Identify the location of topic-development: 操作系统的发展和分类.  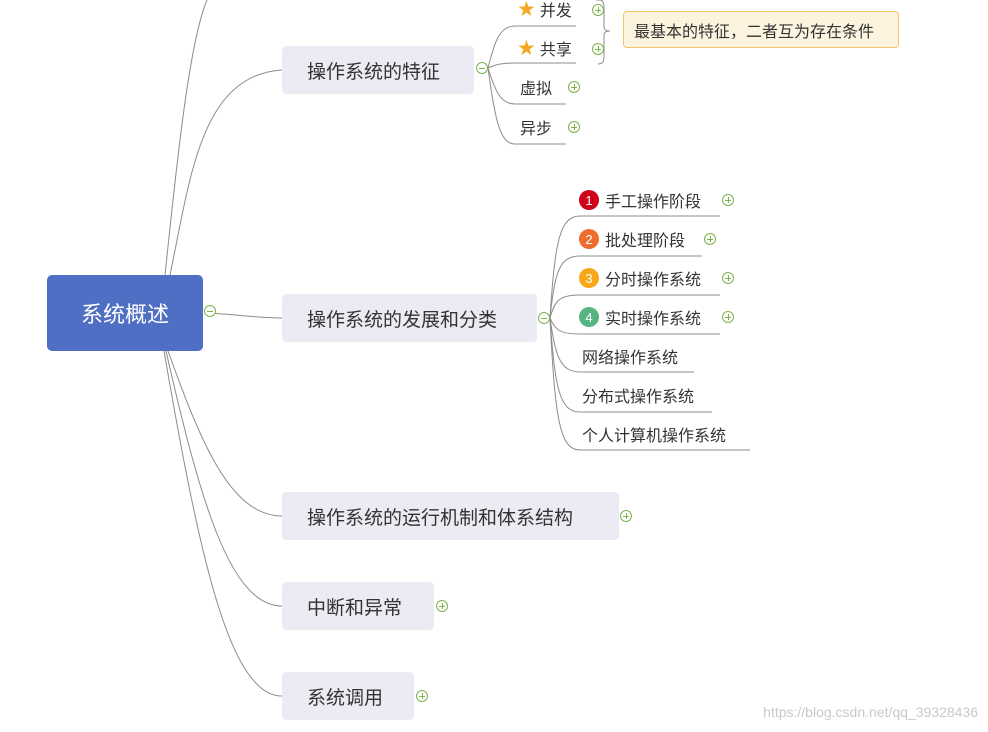
(409, 318).